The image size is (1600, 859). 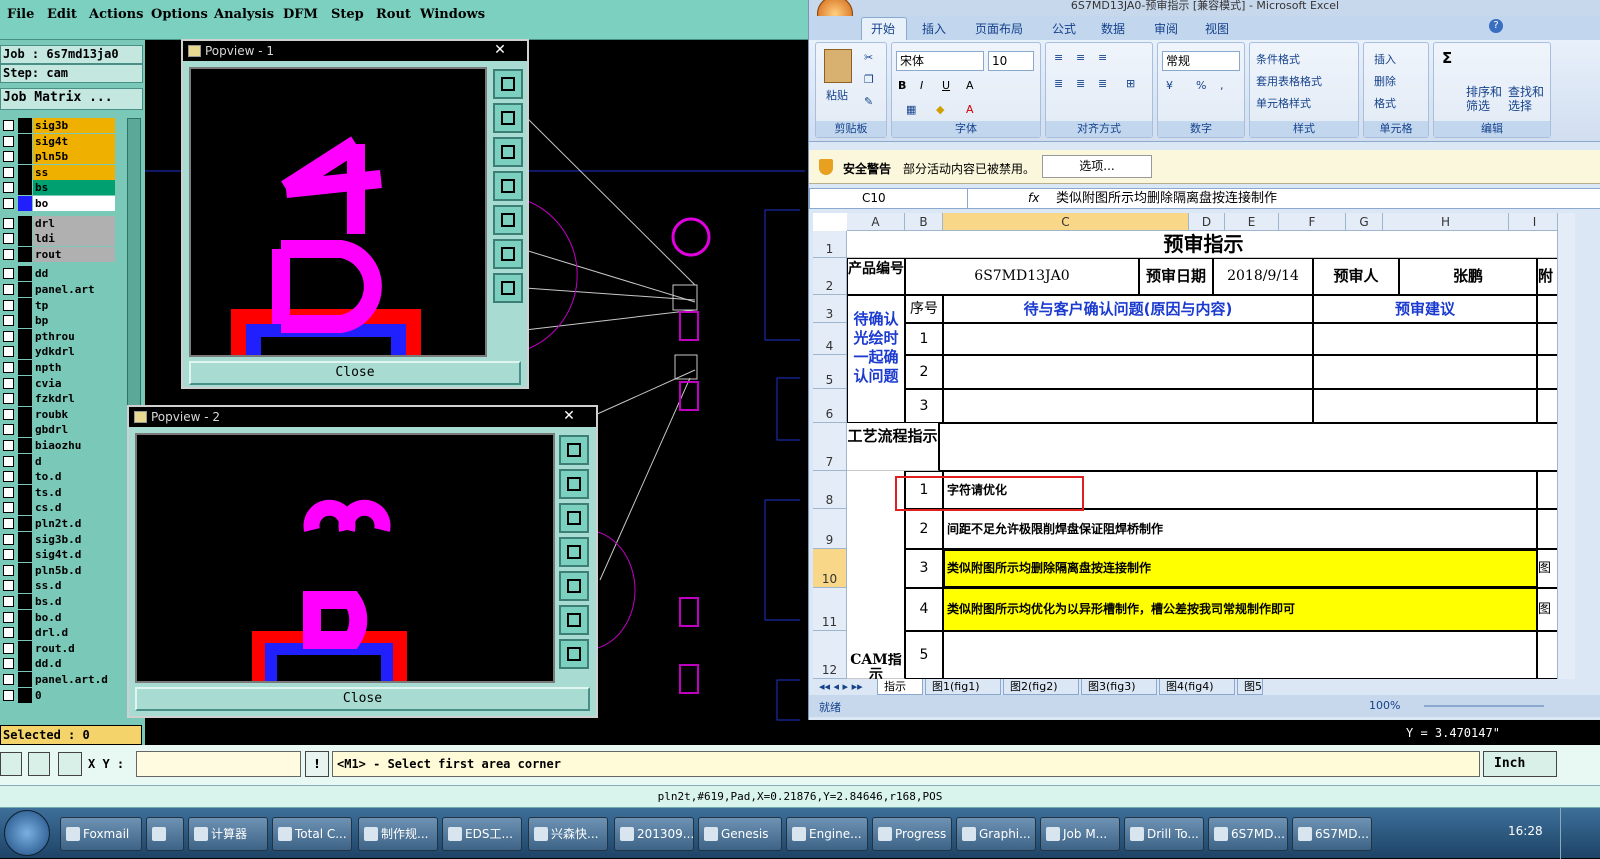 What do you see at coordinates (869, 79) in the screenshot?
I see `copy-icon: ❐` at bounding box center [869, 79].